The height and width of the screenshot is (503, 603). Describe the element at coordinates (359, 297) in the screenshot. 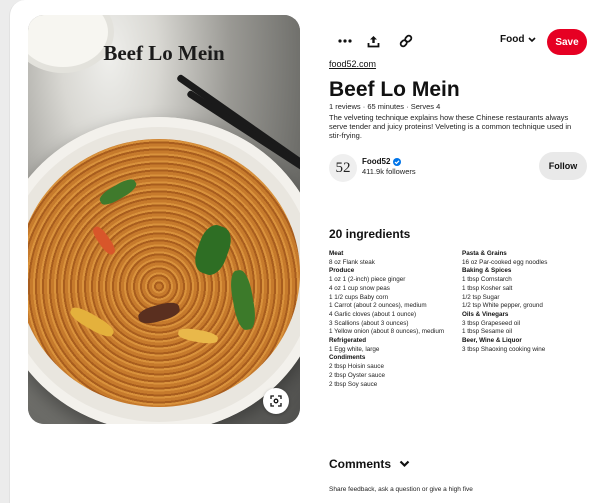

I see `ingredient-item: 1 1/2 cups Baby corn` at that location.